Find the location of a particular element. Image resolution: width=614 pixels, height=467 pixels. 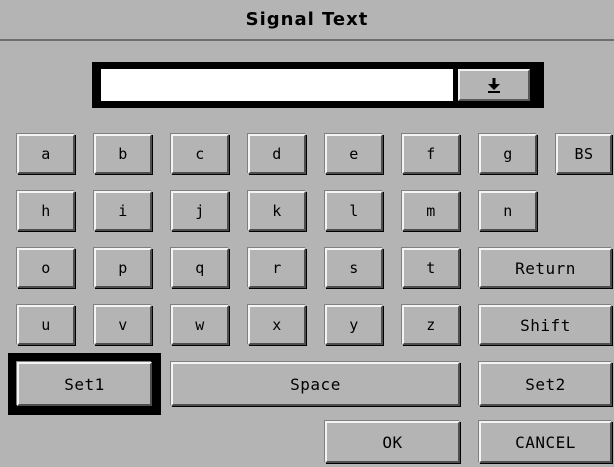

key-u: u is located at coordinates (46, 325).